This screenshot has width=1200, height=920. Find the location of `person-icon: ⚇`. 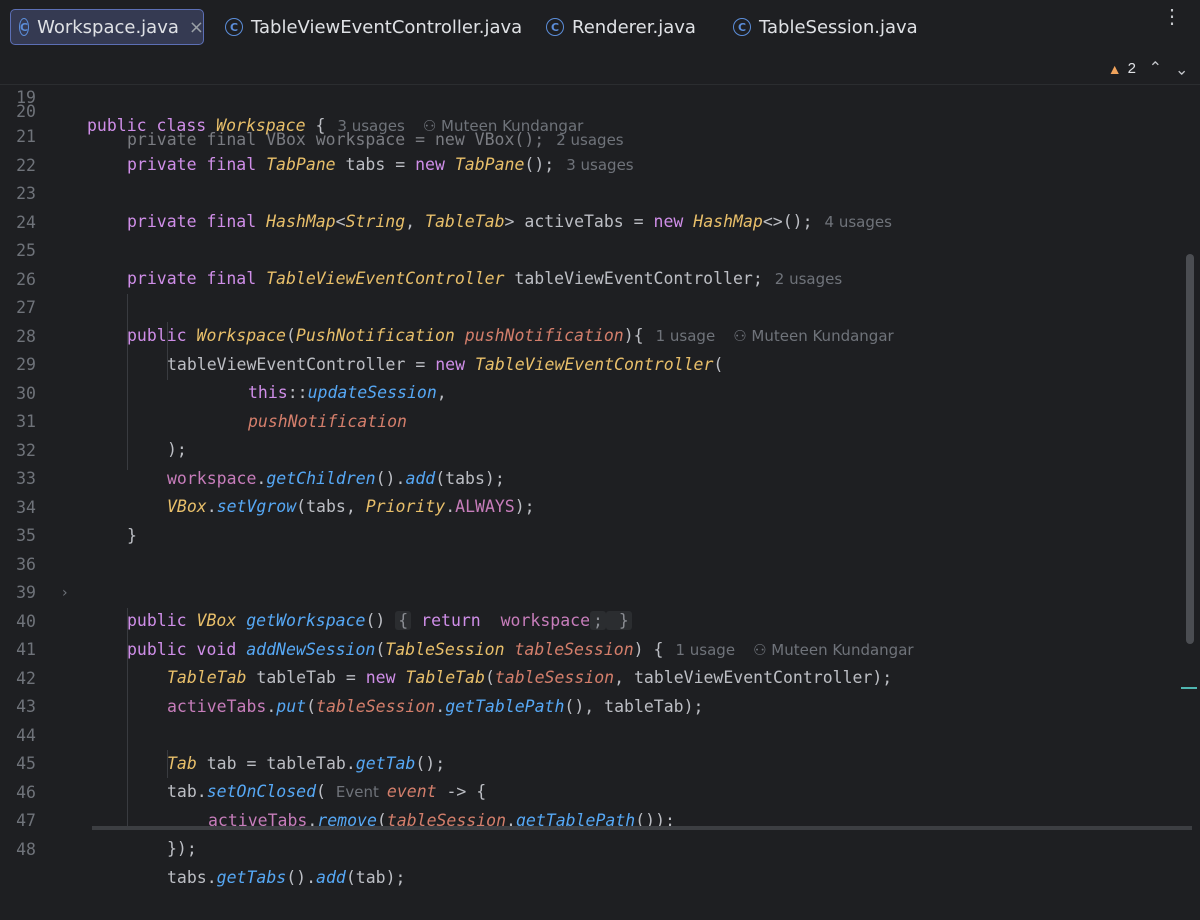

person-icon: ⚇ is located at coordinates (432, 126).